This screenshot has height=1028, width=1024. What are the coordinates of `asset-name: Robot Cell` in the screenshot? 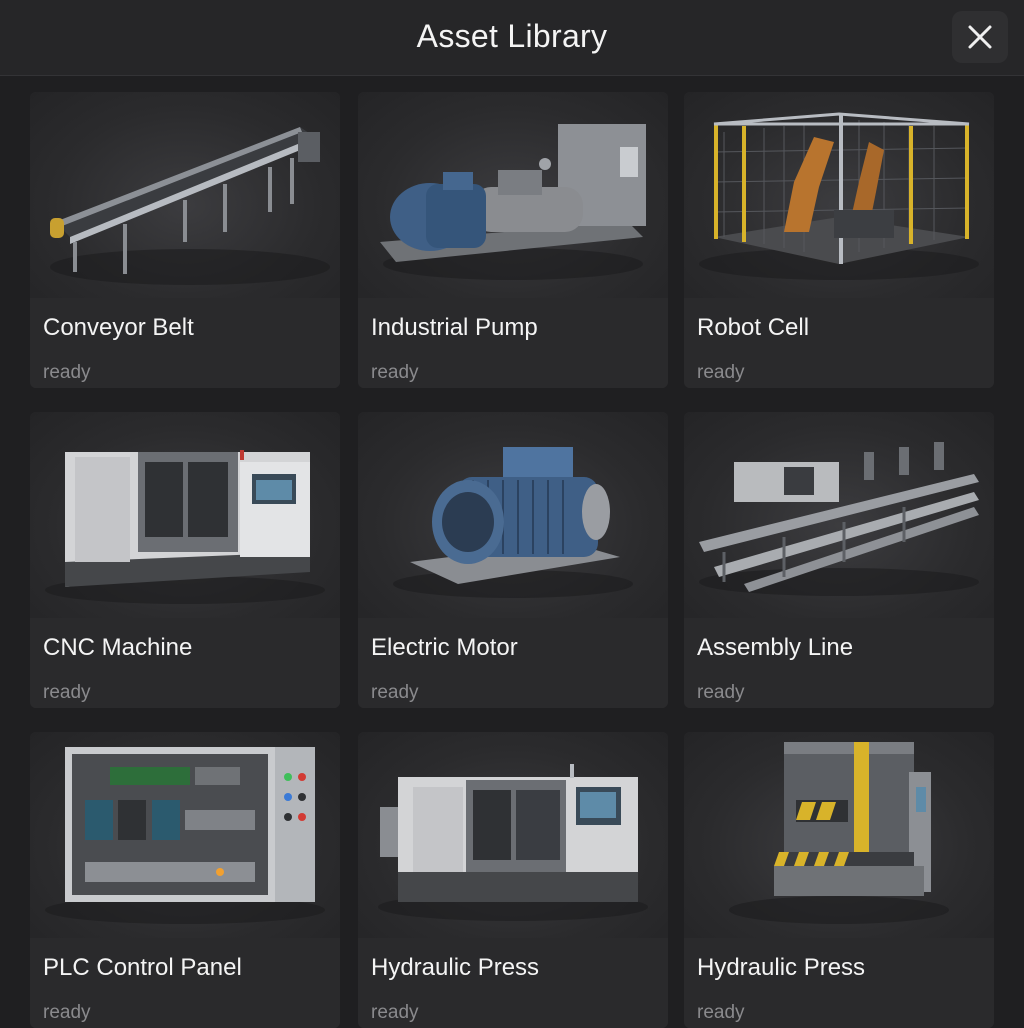 It's located at (753, 327).